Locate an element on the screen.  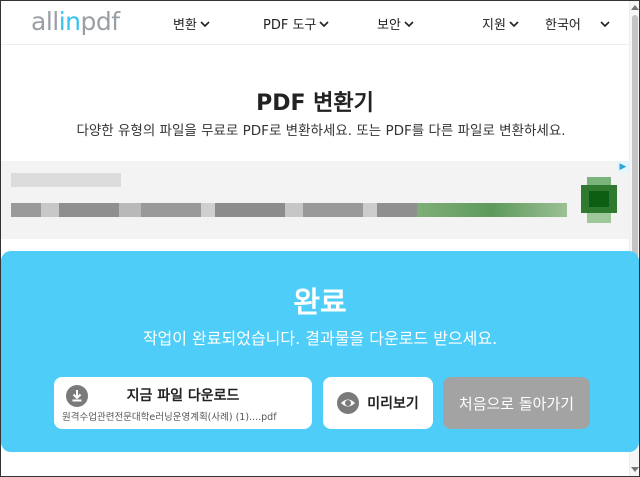
nav-pdf-tools-label: PDF 도구 is located at coordinates (290, 25).